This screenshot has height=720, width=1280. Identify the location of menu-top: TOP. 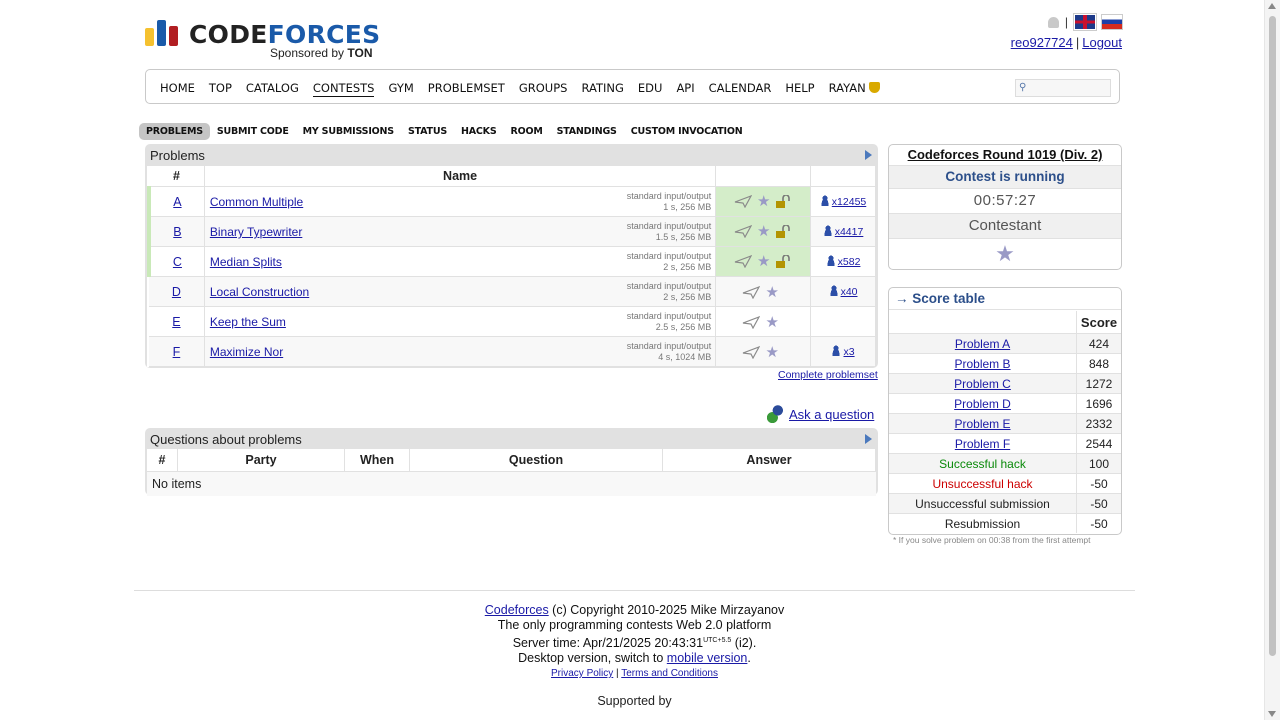
(220, 89).